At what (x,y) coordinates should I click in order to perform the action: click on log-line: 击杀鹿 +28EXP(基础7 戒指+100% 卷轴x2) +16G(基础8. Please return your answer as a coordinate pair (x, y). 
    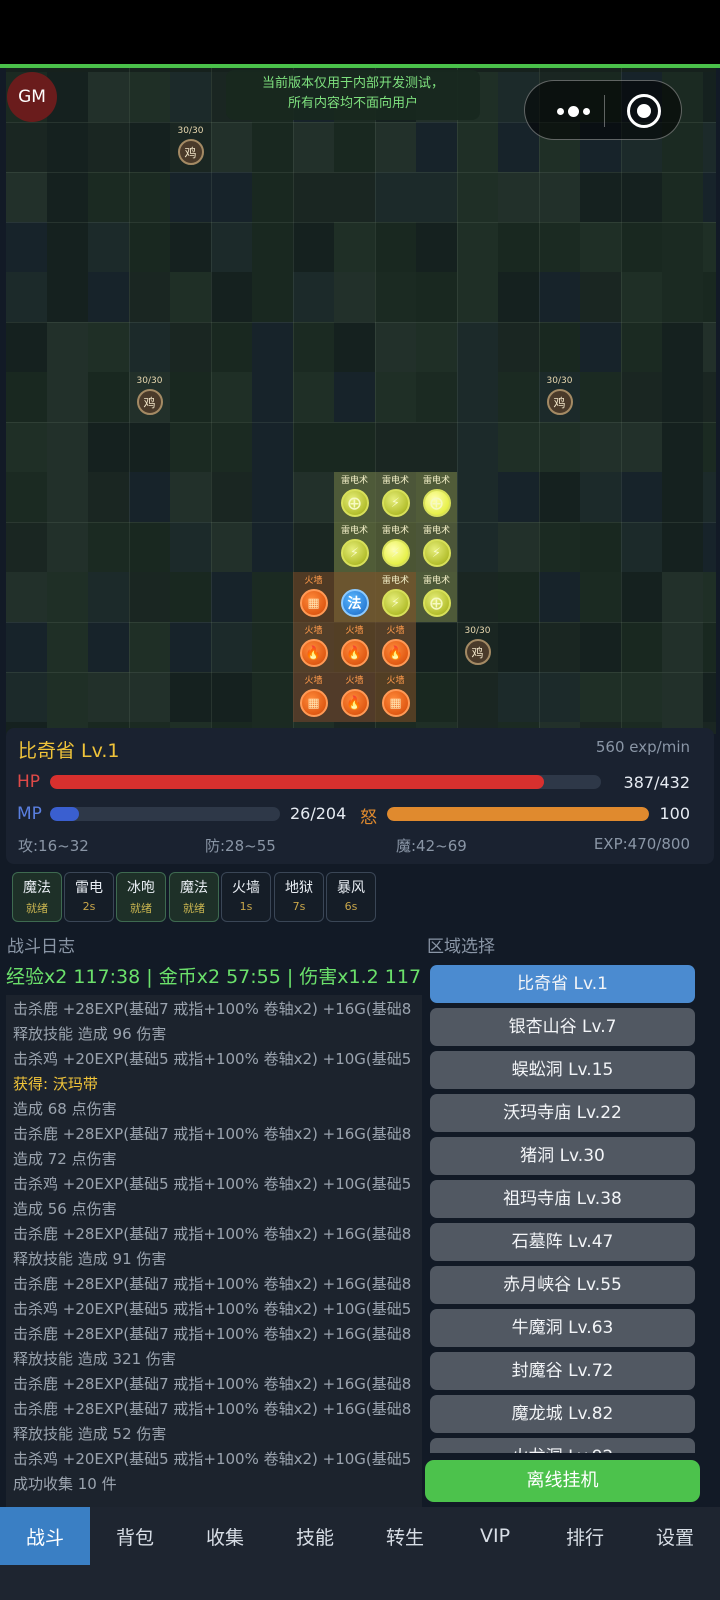
    Looking at the image, I should click on (212, 1384).